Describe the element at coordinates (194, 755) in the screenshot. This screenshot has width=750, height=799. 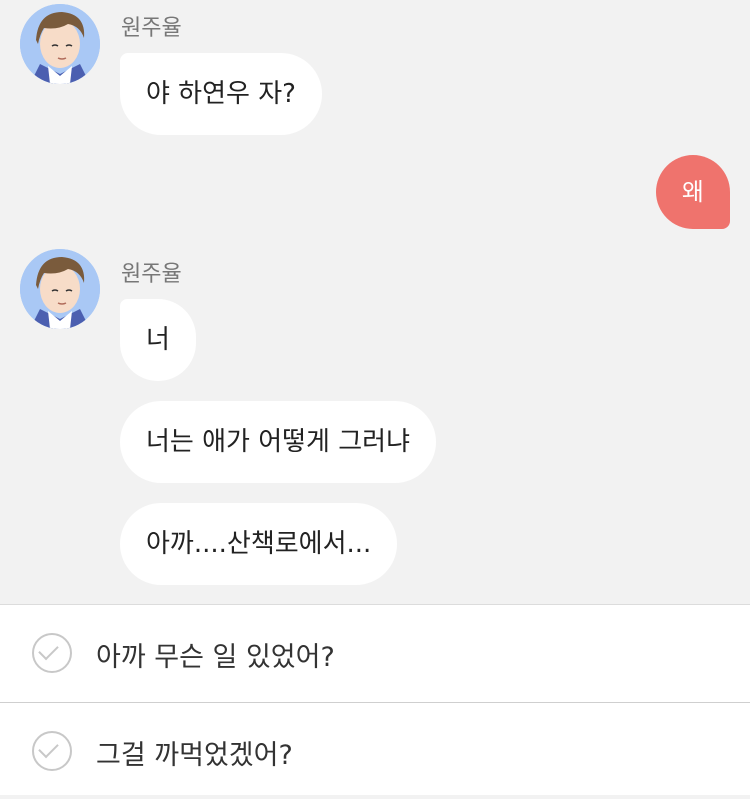
I see `reply-choice-label: 그걸 까먹었겠어?` at that location.